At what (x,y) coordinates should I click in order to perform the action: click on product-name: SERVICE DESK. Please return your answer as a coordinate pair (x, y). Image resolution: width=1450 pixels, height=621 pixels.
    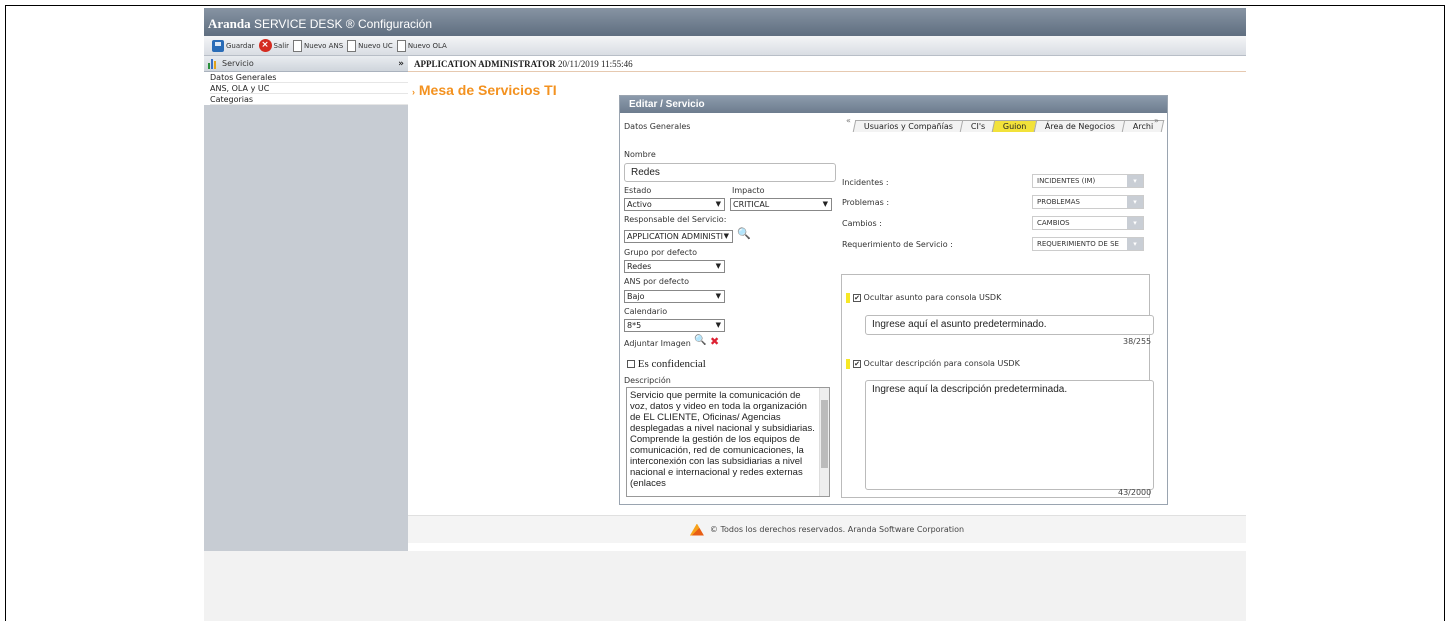
    Looking at the image, I should click on (298, 24).